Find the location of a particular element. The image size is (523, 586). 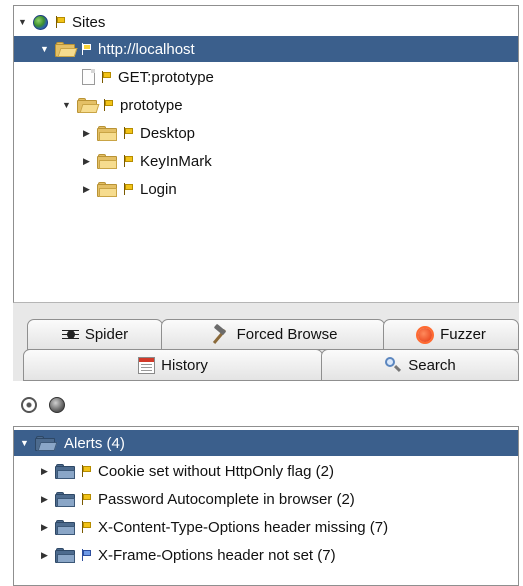

tree-node-get-prototype: GET:prototype is located at coordinates (148, 77).